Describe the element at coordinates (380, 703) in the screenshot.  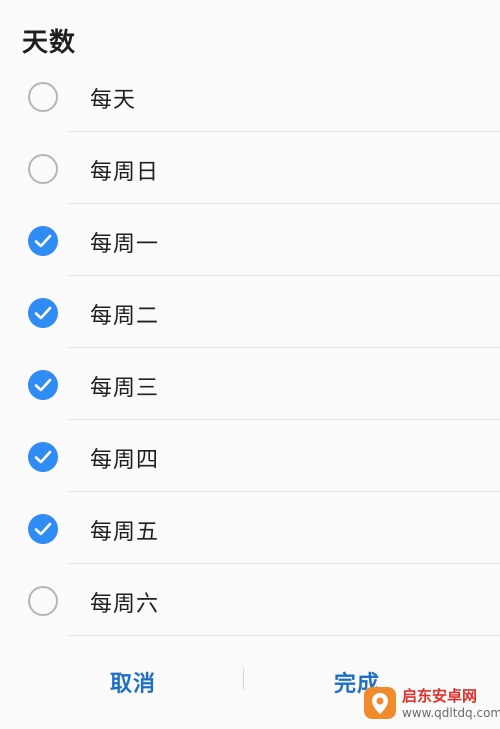
I see `watermark-logo-icon` at that location.